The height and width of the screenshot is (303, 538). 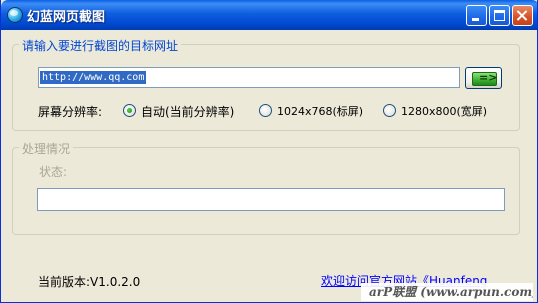 What do you see at coordinates (129, 110) in the screenshot?
I see `radio-auto` at bounding box center [129, 110].